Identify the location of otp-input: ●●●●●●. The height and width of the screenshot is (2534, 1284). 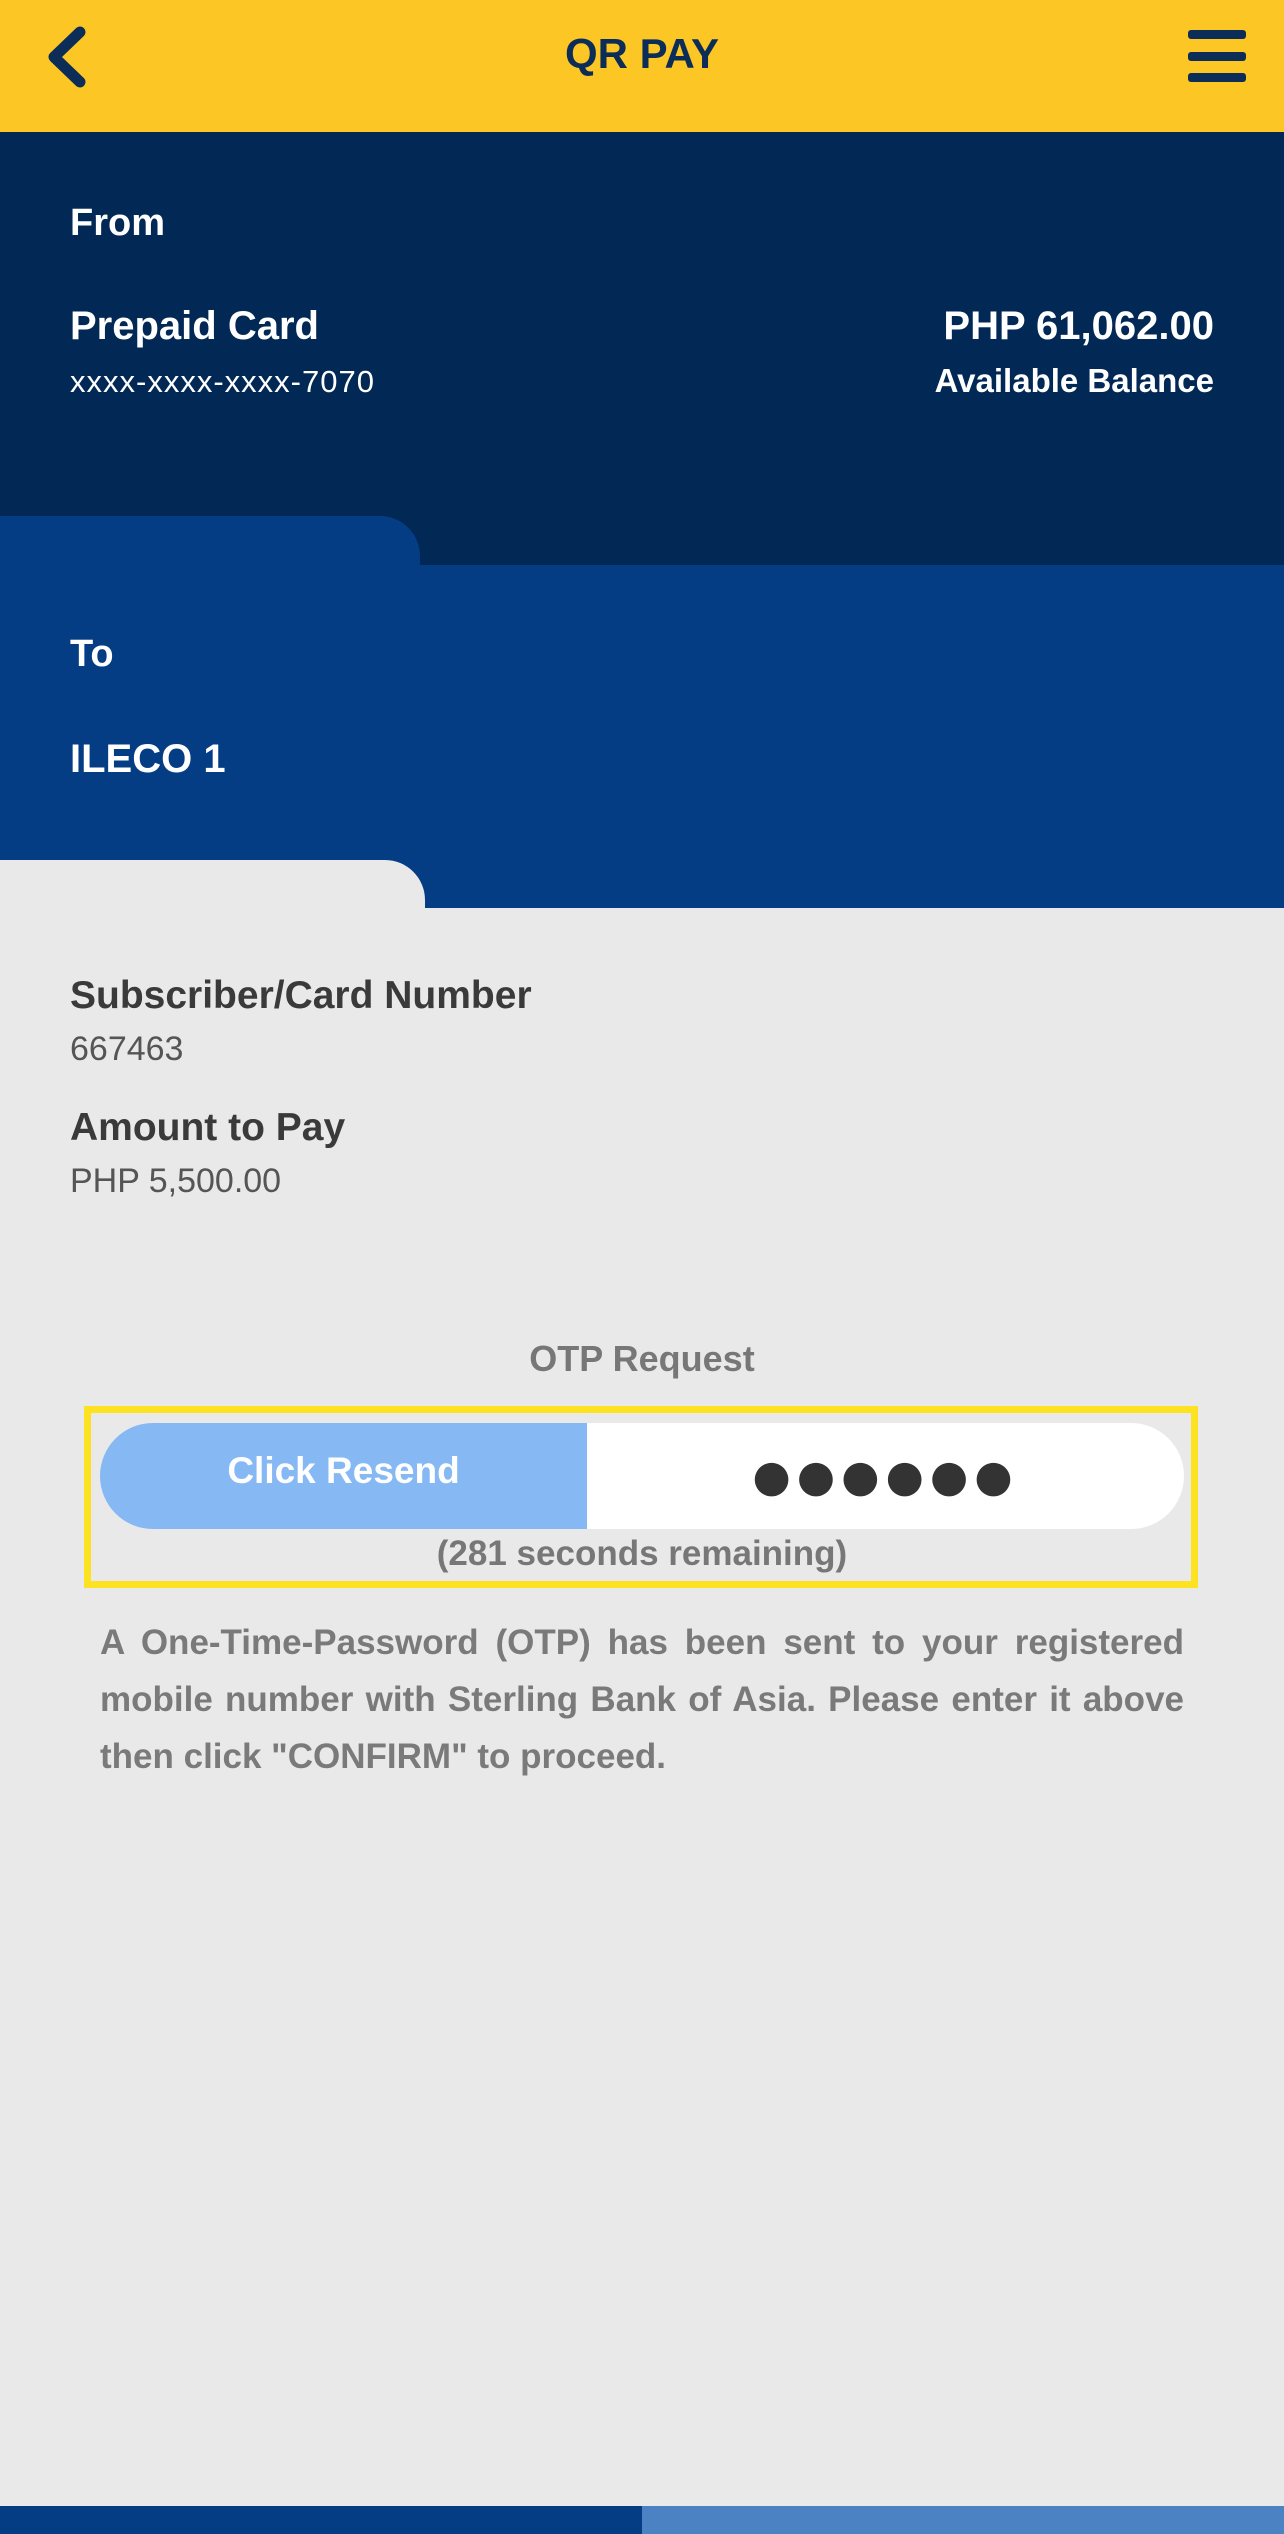
(885, 1476).